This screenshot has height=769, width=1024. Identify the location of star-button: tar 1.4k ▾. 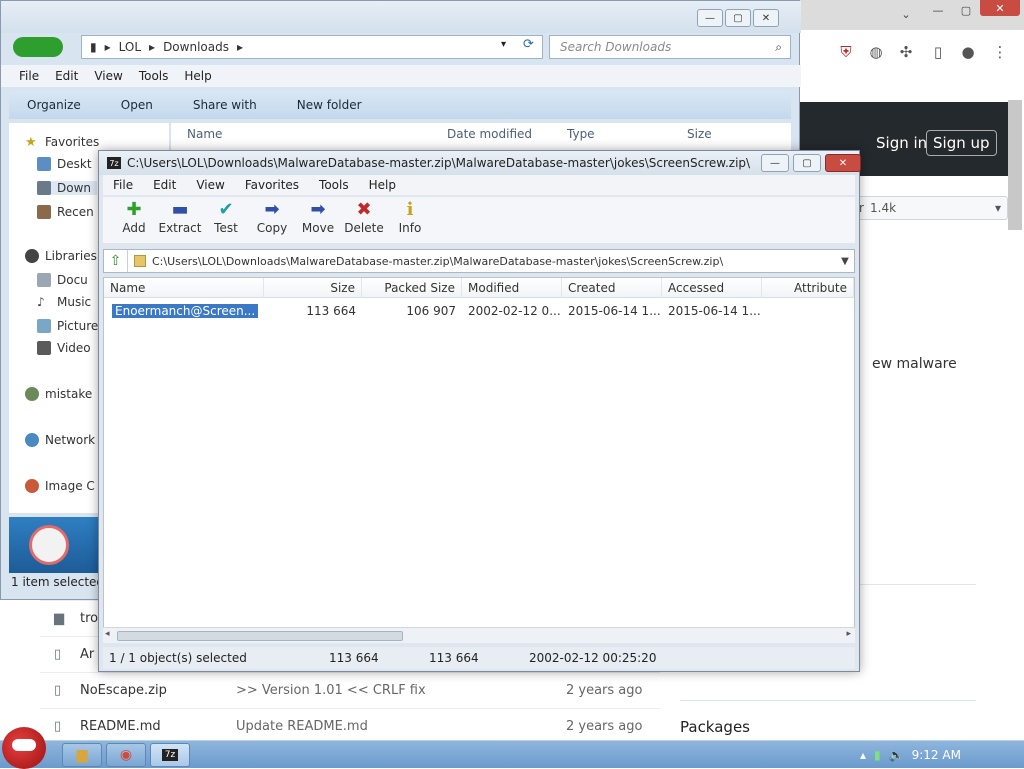
(924, 208).